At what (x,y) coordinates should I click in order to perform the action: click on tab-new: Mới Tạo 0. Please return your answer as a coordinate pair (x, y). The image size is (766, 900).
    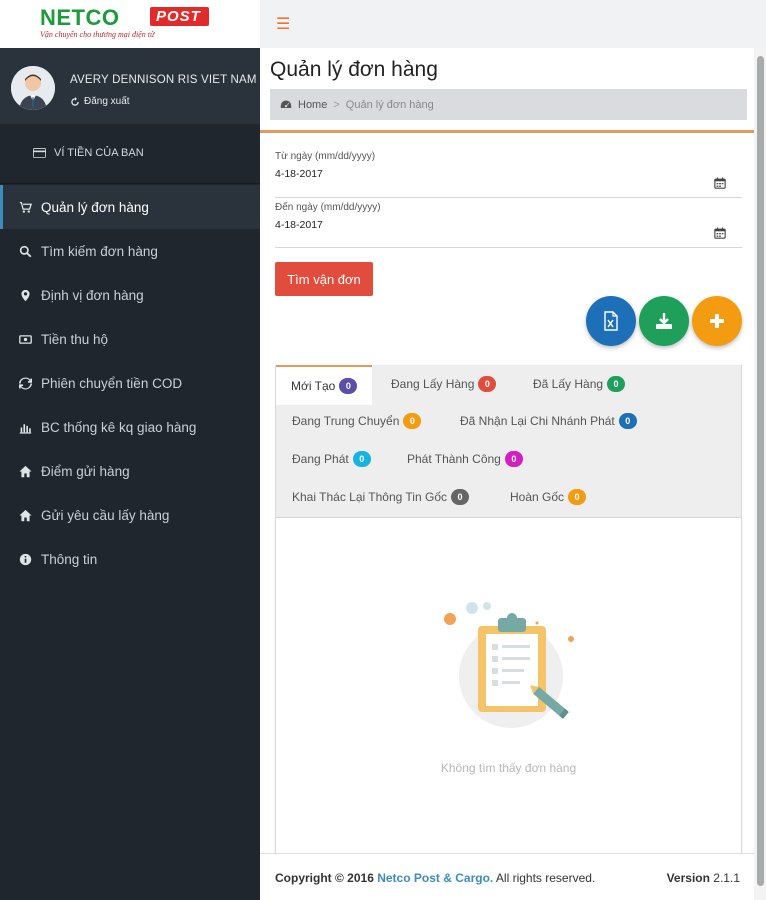
    Looking at the image, I should click on (324, 385).